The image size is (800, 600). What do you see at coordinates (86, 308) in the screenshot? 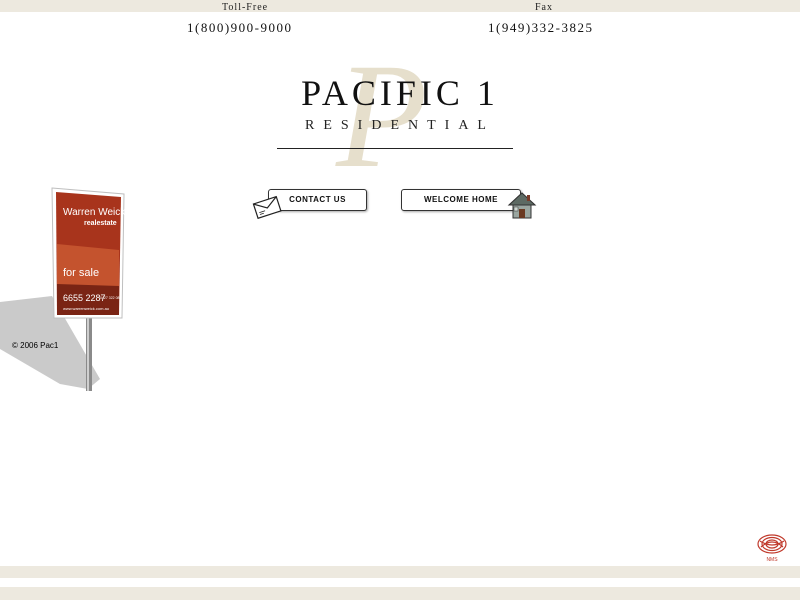
I see `svg-text: www.warrenweick.com.au` at bounding box center [86, 308].